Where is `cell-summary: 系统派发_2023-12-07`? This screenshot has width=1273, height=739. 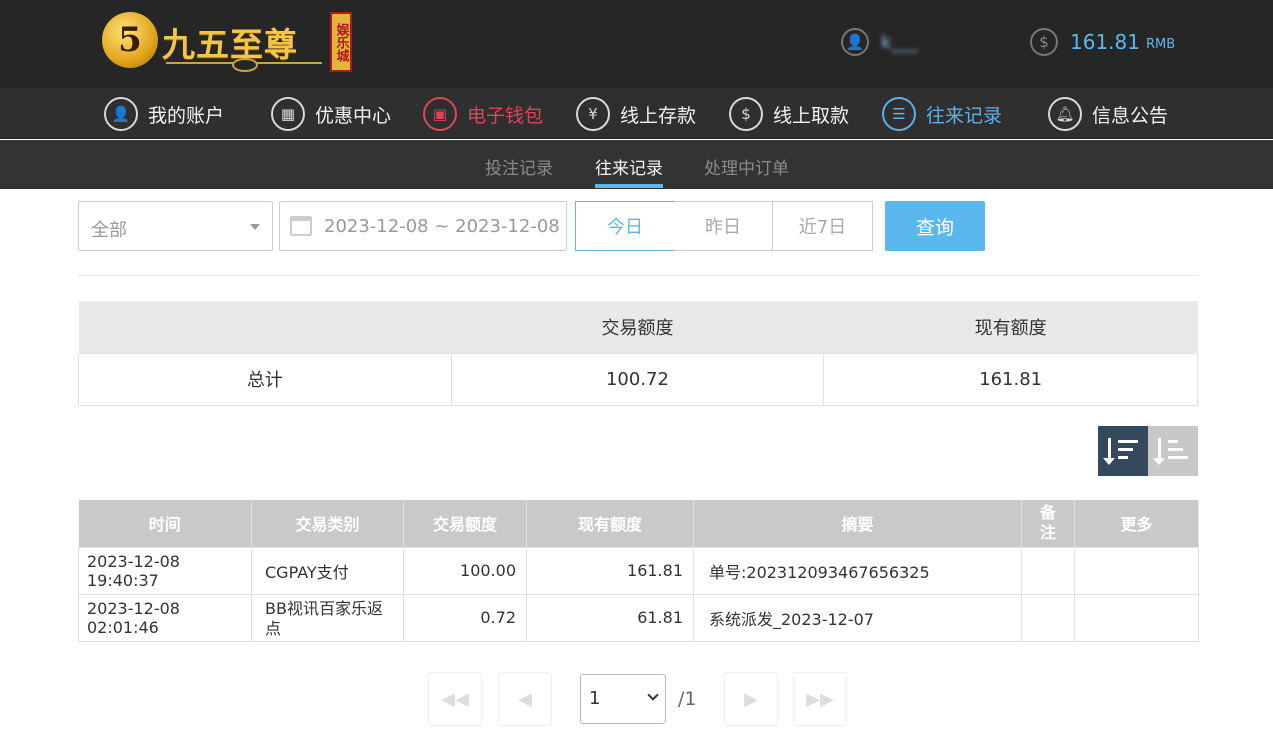
cell-summary: 系统派发_2023-12-07 is located at coordinates (857, 617).